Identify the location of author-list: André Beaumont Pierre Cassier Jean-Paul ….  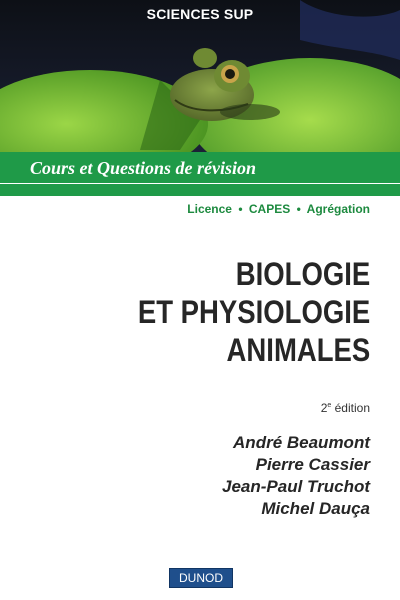
(296, 476).